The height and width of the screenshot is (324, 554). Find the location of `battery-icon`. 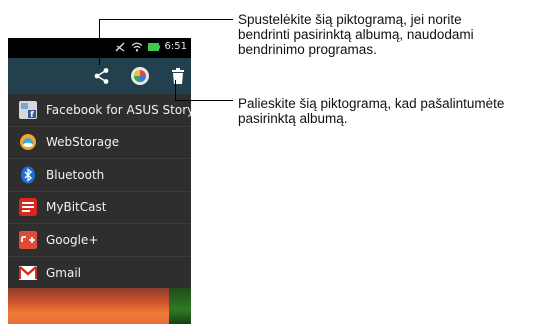

battery-icon is located at coordinates (153, 46).